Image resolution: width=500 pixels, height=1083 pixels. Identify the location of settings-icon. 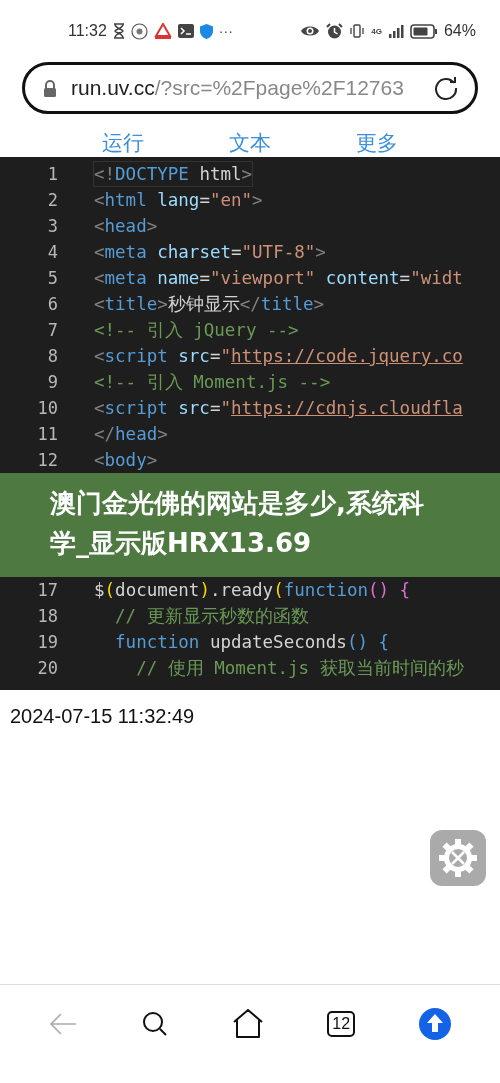
(458, 858).